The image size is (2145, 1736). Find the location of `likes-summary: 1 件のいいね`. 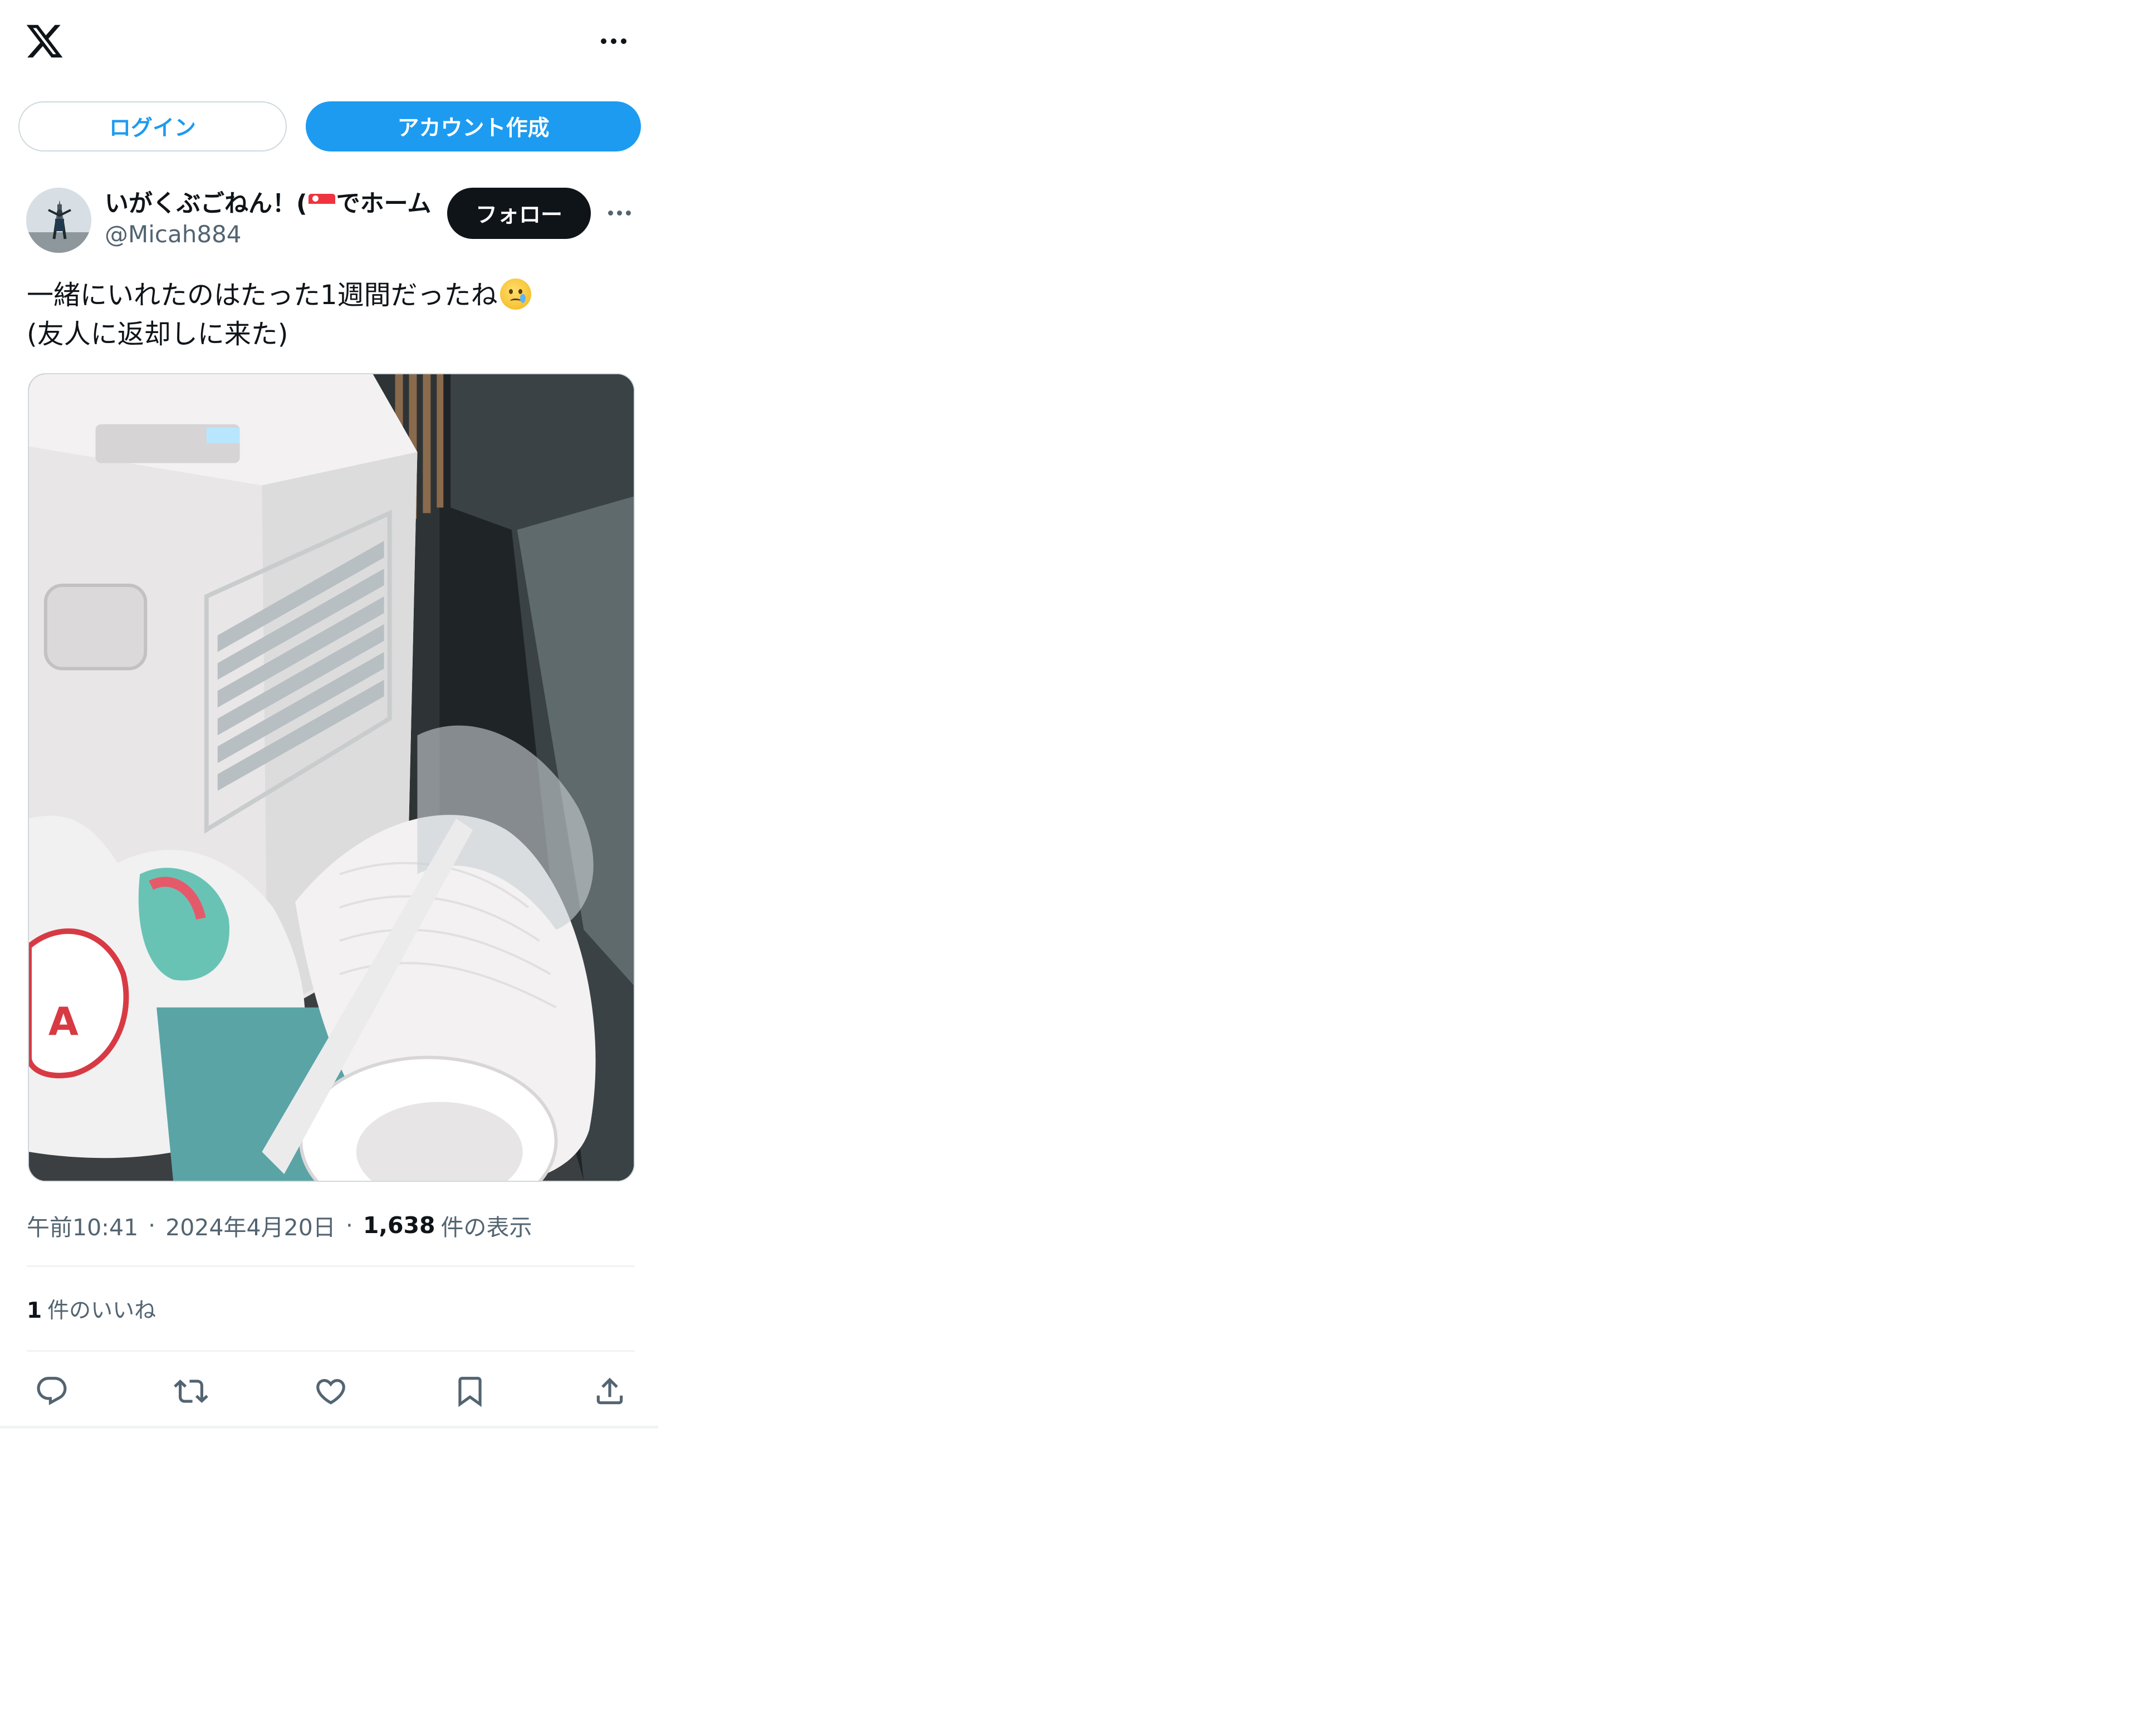

likes-summary: 1 件のいいね is located at coordinates (91, 1309).